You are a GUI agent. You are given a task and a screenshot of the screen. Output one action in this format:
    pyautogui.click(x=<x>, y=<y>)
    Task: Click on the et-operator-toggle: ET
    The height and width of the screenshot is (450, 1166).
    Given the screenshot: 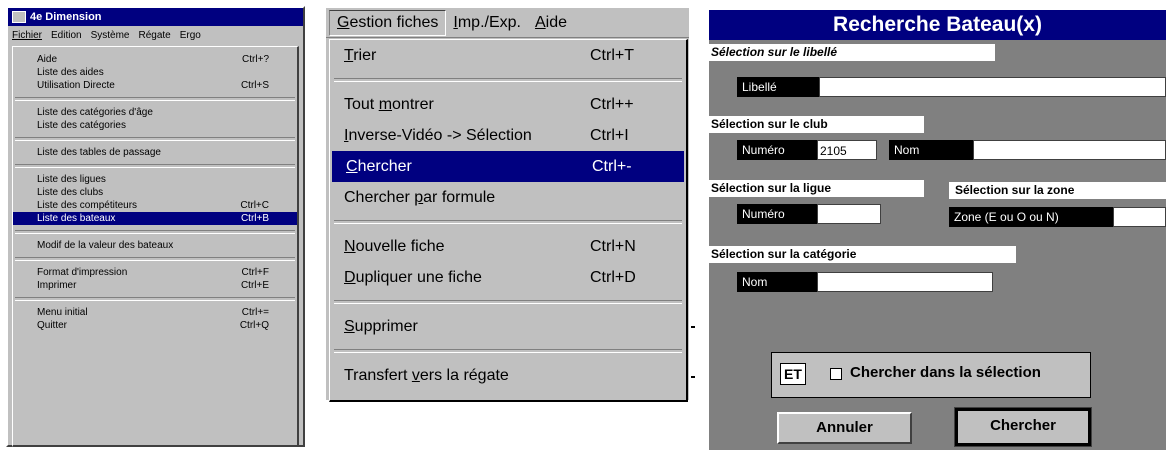 What is the action you would take?
    pyautogui.click(x=793, y=374)
    